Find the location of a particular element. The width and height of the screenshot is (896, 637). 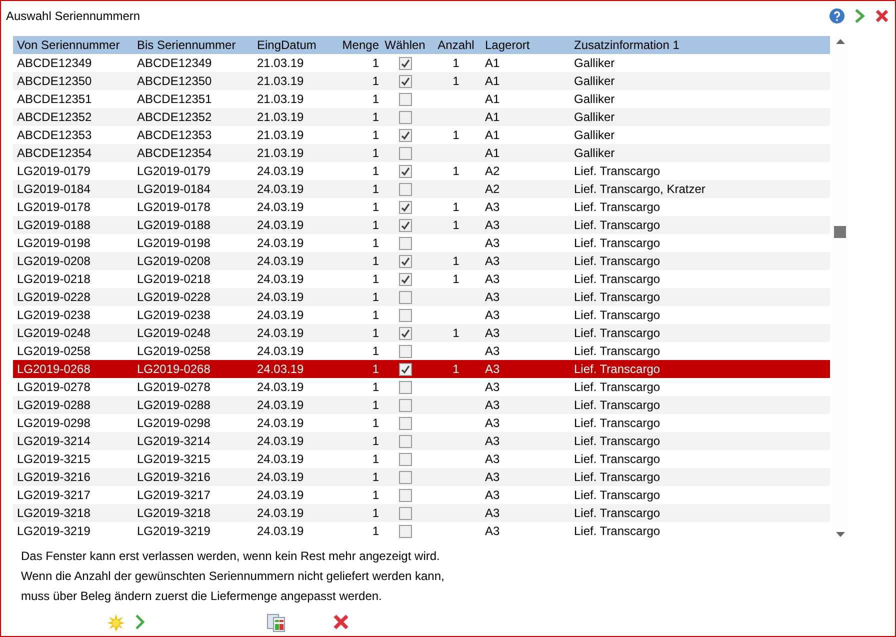

table-row: LG2019-0258 LG2019-0258 24.03.19 1 A3 Lief. Transcargo is located at coordinates (421, 351).